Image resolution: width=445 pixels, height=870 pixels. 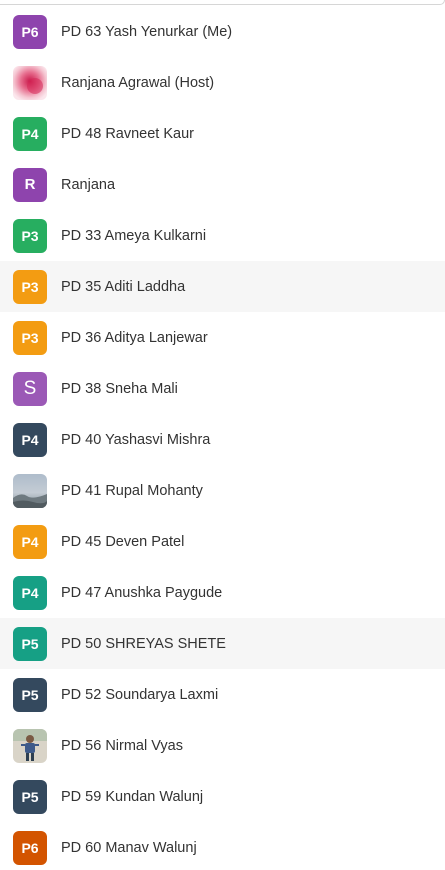 What do you see at coordinates (132, 796) in the screenshot?
I see `participant-name: PD 59 Kundan Walunj` at bounding box center [132, 796].